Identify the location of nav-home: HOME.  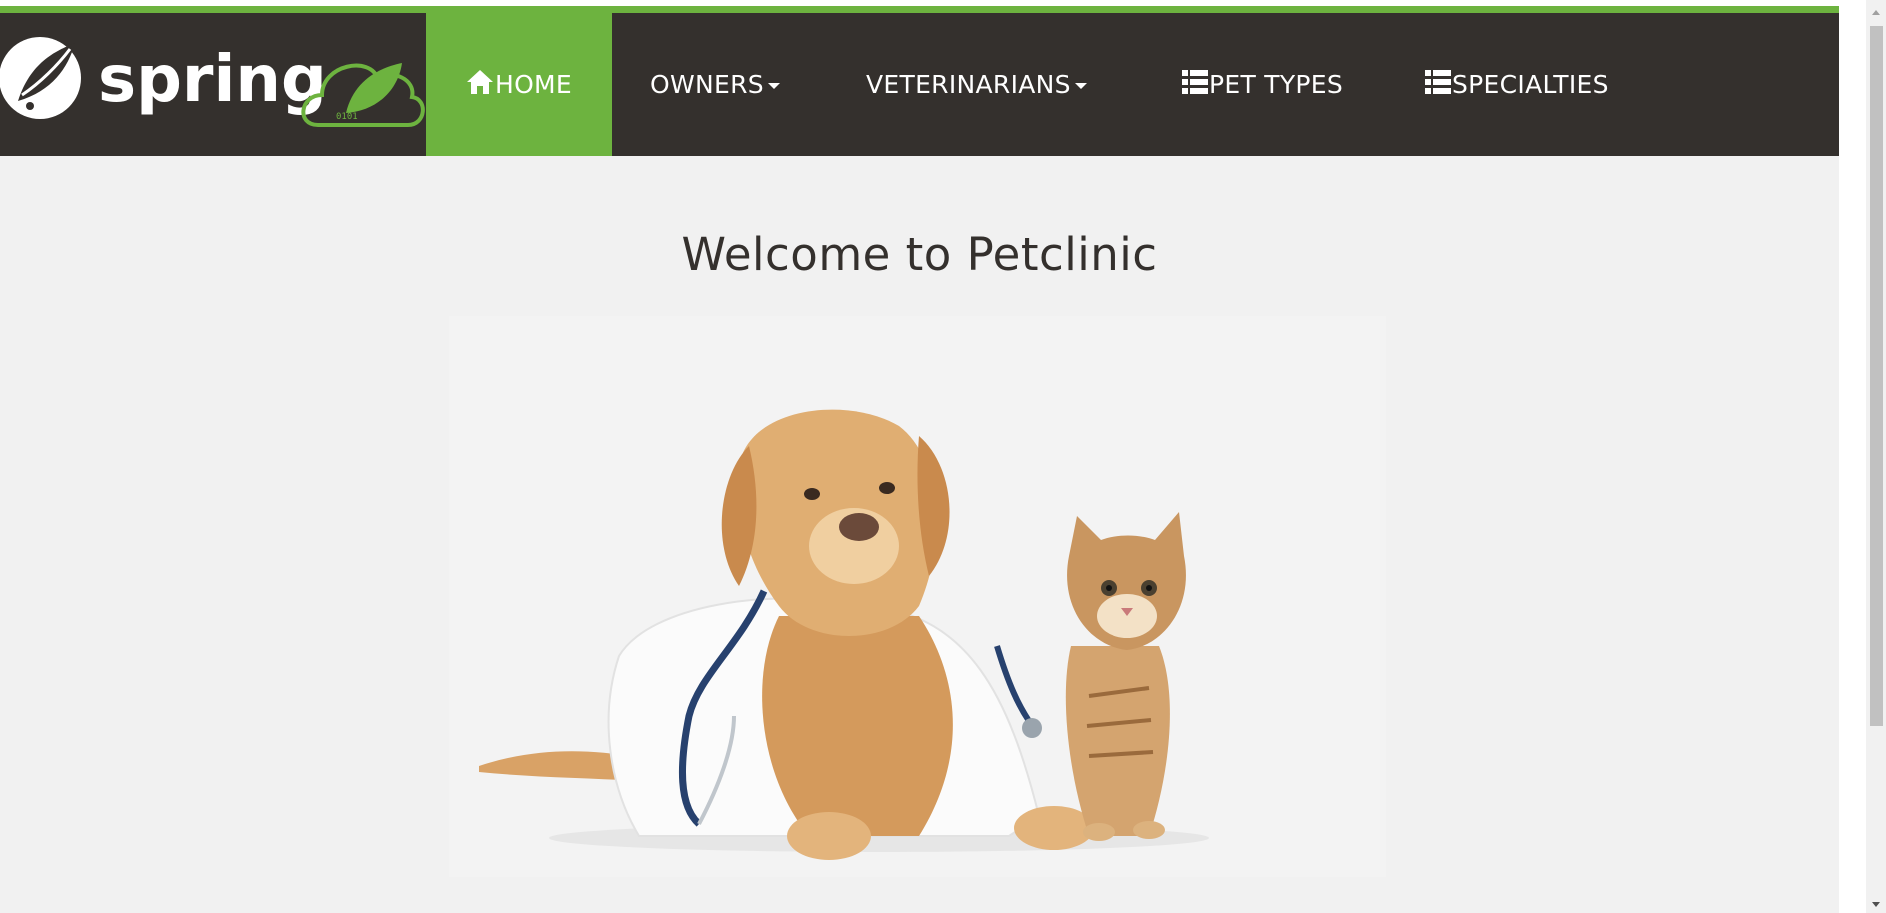
(519, 84).